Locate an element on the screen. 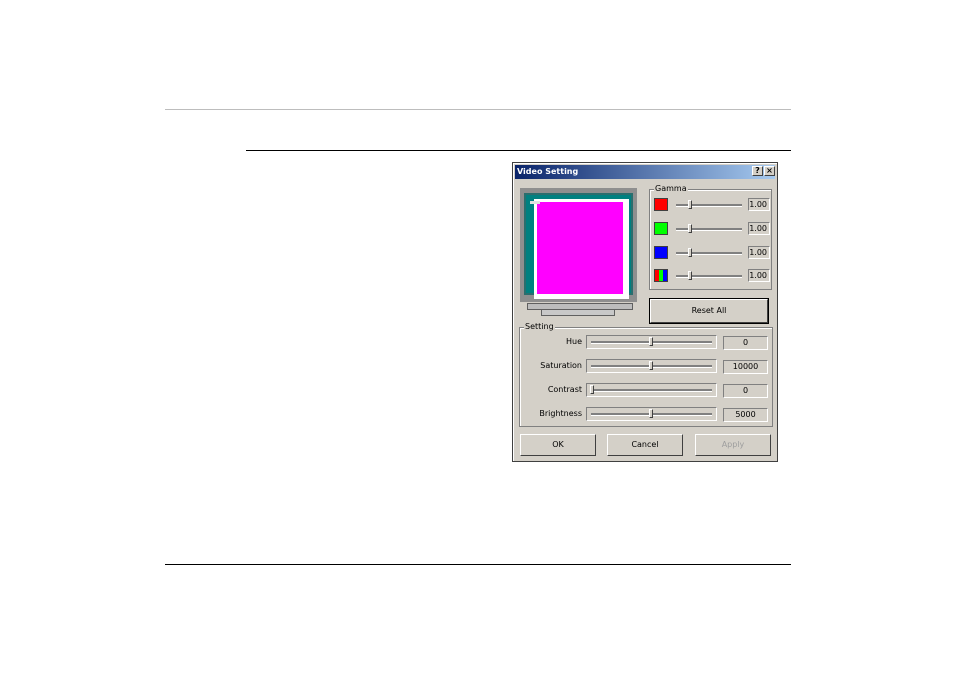 The image size is (954, 675). gamma-row-green: 1.00 is located at coordinates (712, 229).